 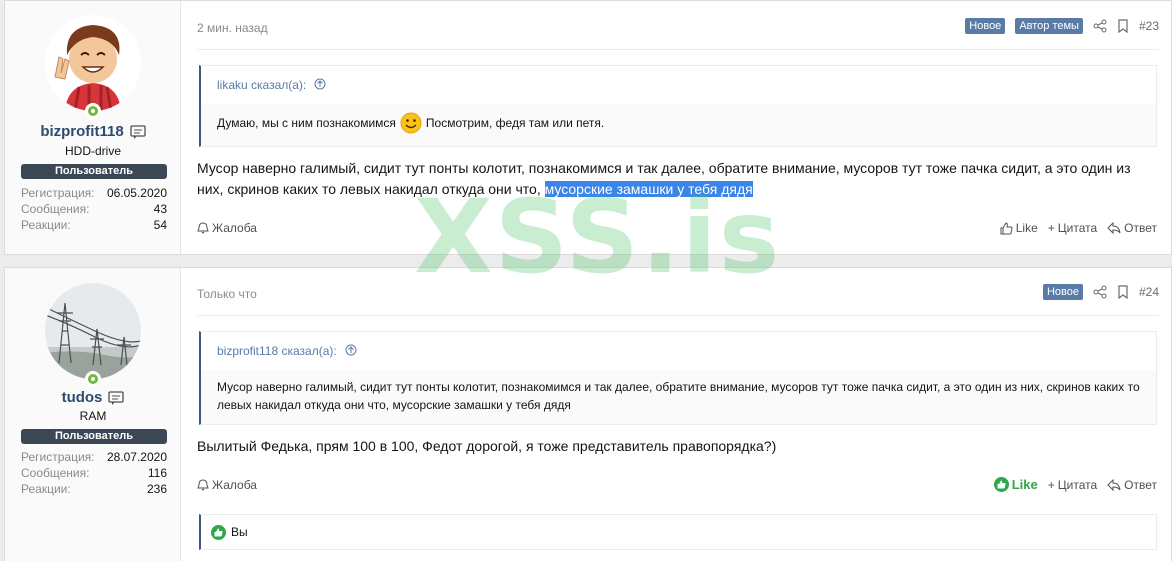 I want to click on reaction-users: Вы, so click(x=239, y=532).